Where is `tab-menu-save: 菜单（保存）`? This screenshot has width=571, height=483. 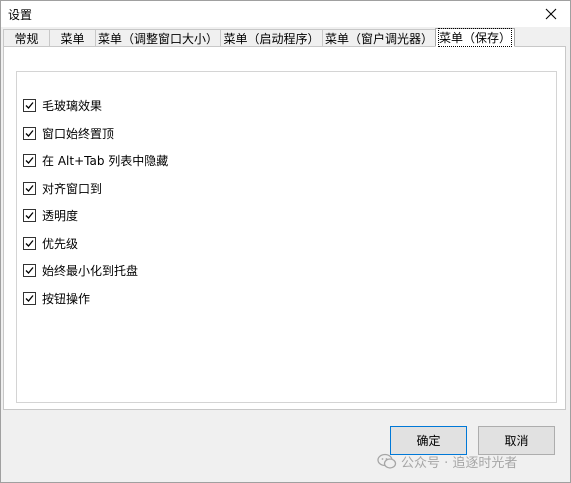 tab-menu-save: 菜单（保存） is located at coordinates (475, 37).